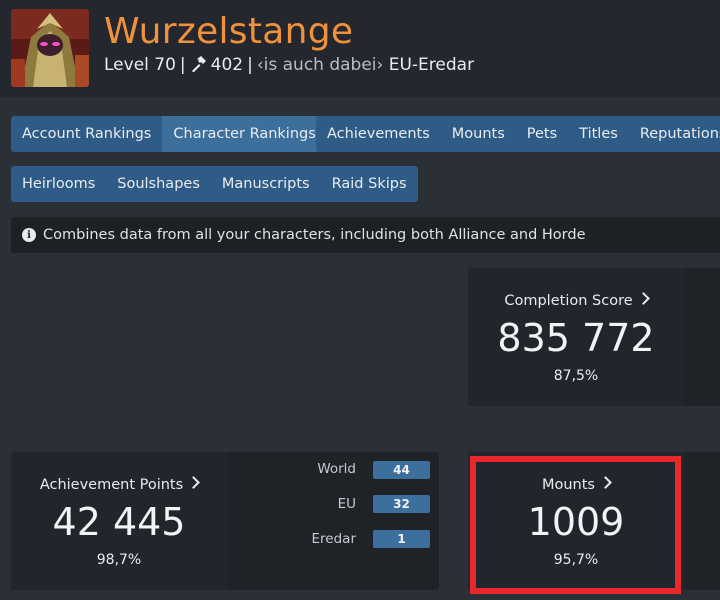 The height and width of the screenshot is (600, 720). What do you see at coordinates (542, 134) in the screenshot?
I see `tab-pets: Pets` at bounding box center [542, 134].